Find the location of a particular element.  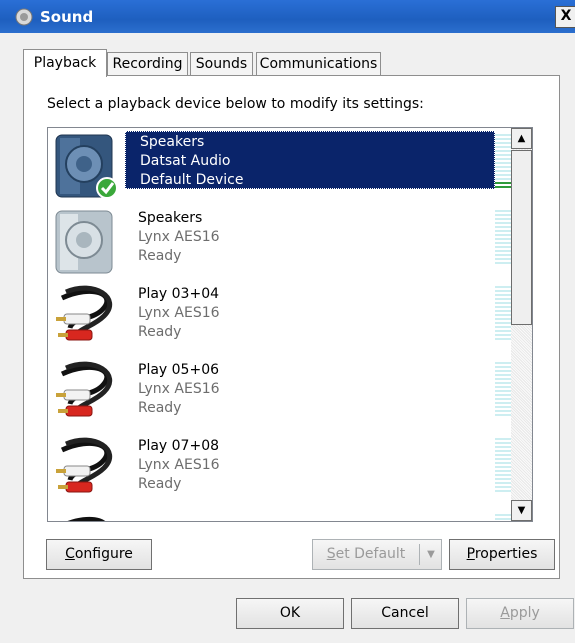

tab-playback: Playback is located at coordinates (65, 63).